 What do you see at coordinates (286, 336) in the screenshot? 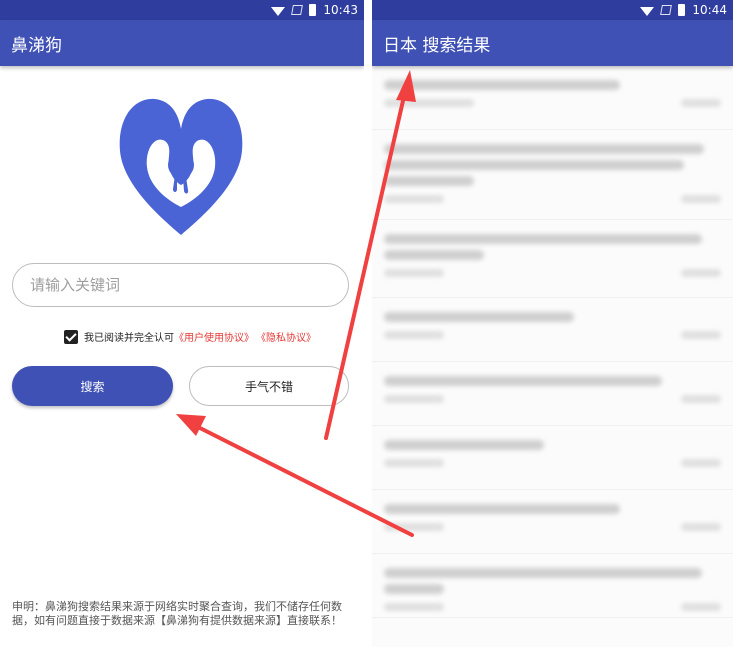
I see `privacy-agreement-link: 《隐私协议》` at bounding box center [286, 336].